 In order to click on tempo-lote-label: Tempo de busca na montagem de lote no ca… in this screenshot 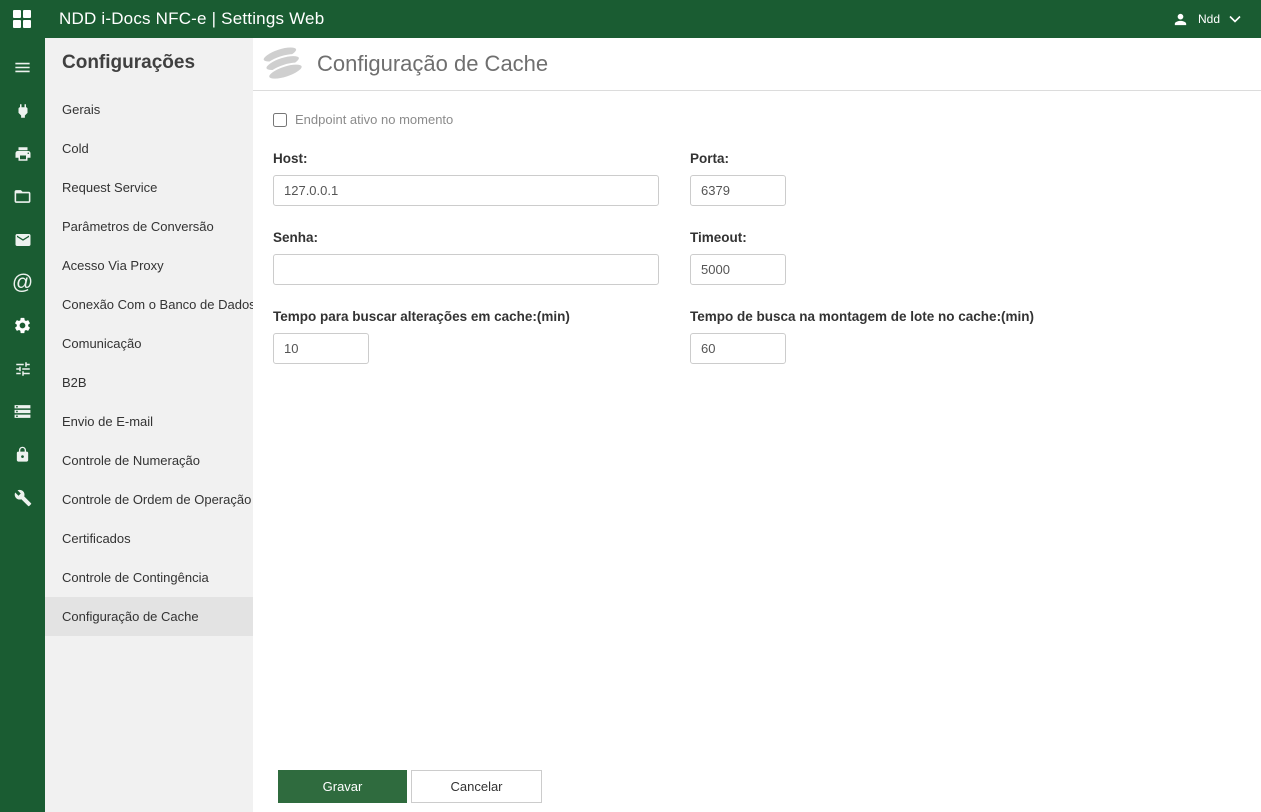, I will do `click(862, 316)`.